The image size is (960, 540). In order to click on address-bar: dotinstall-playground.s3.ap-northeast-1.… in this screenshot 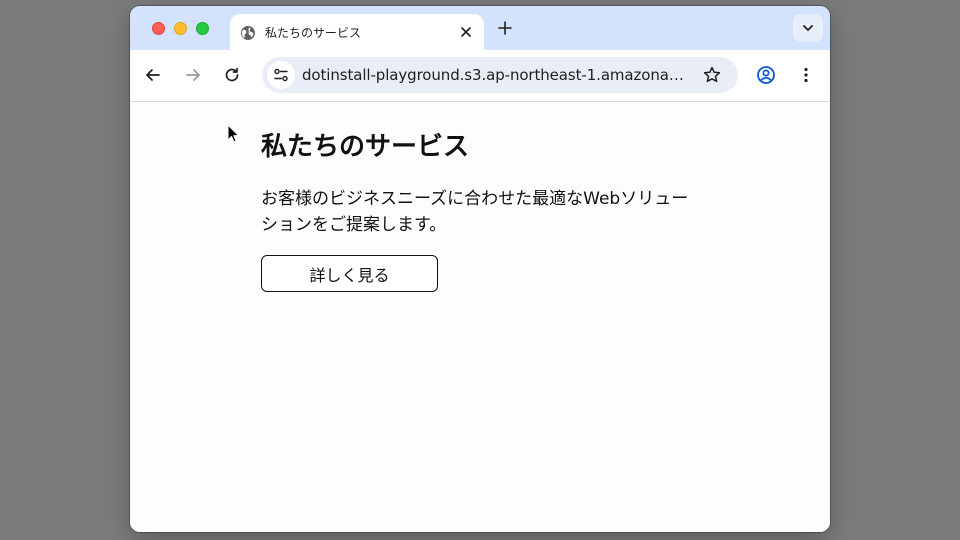, I will do `click(500, 75)`.